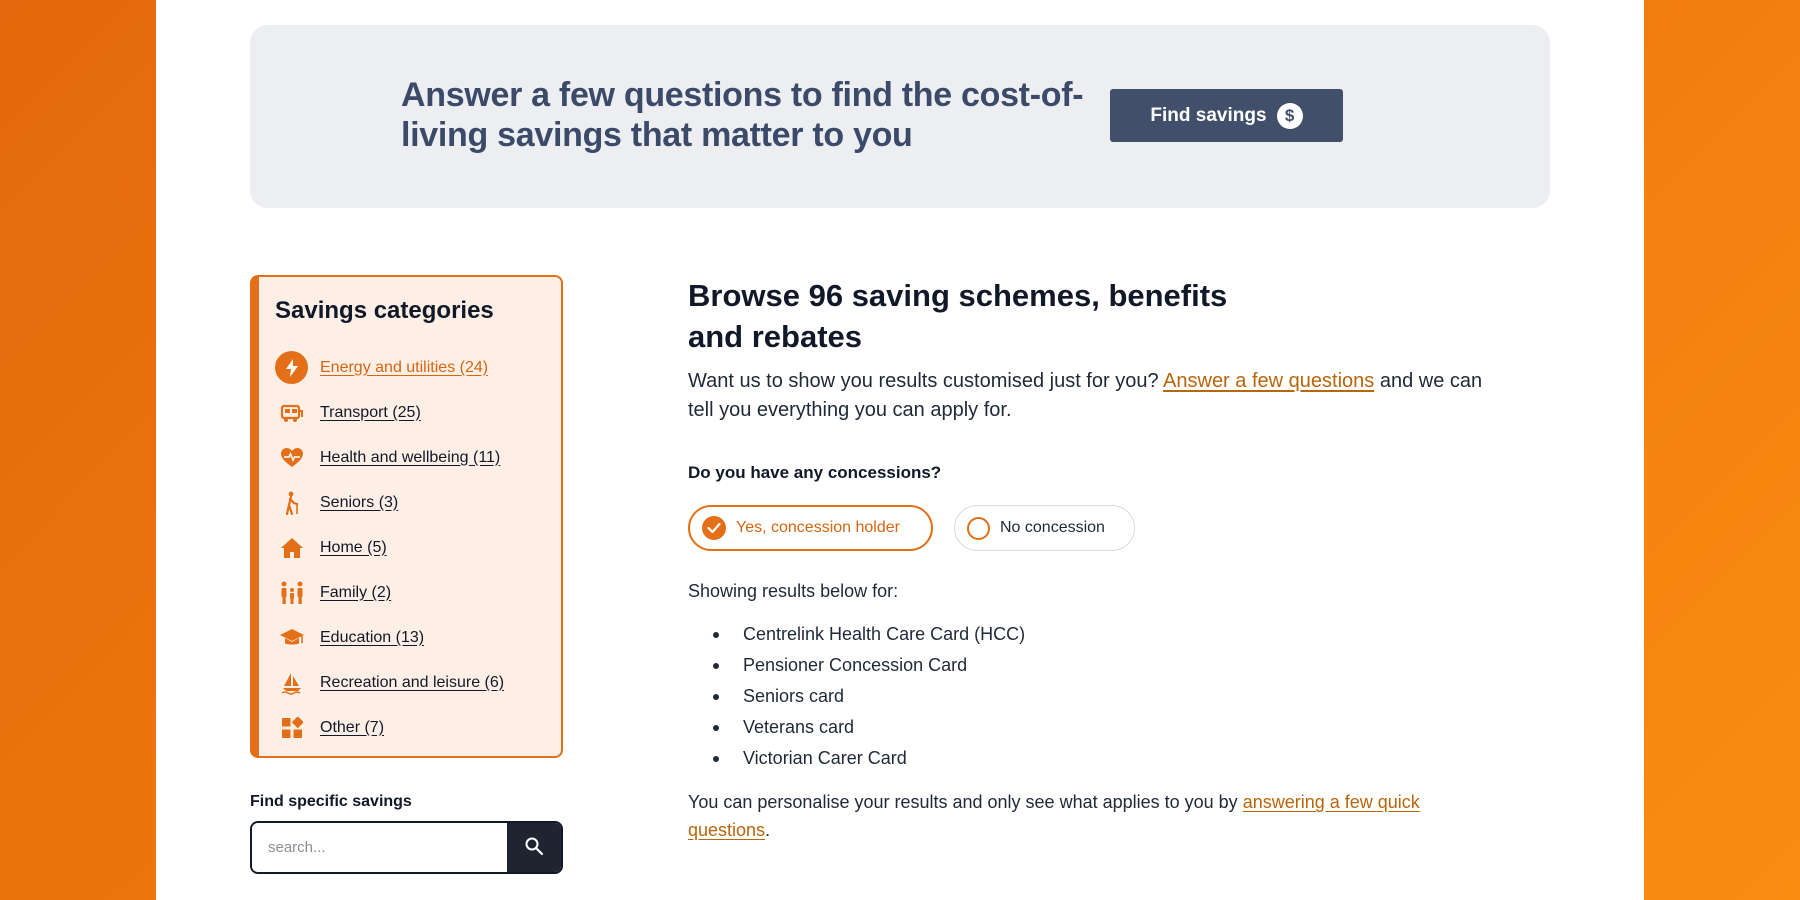 This screenshot has height=900, width=1800. What do you see at coordinates (384, 310) in the screenshot?
I see `sidebar-title: Savings categories` at bounding box center [384, 310].